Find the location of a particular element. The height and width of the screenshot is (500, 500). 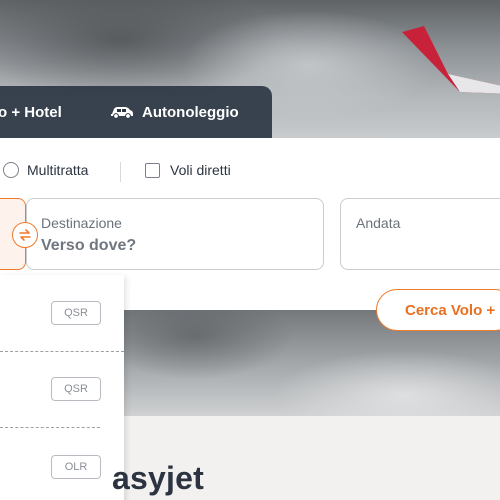

list-item: OLR is located at coordinates (62, 464).